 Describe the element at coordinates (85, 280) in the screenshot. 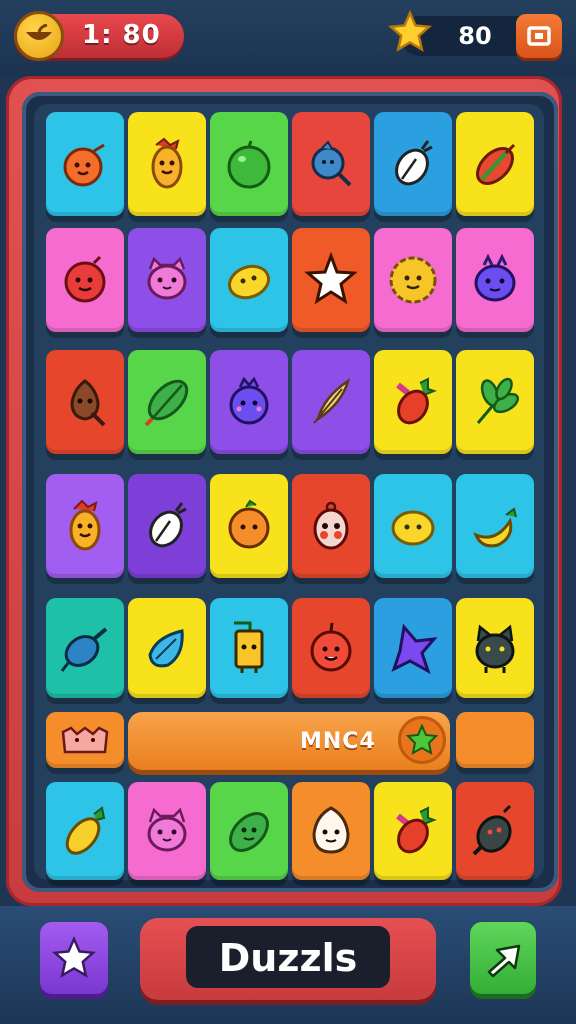

I see `tile-apple-face` at that location.